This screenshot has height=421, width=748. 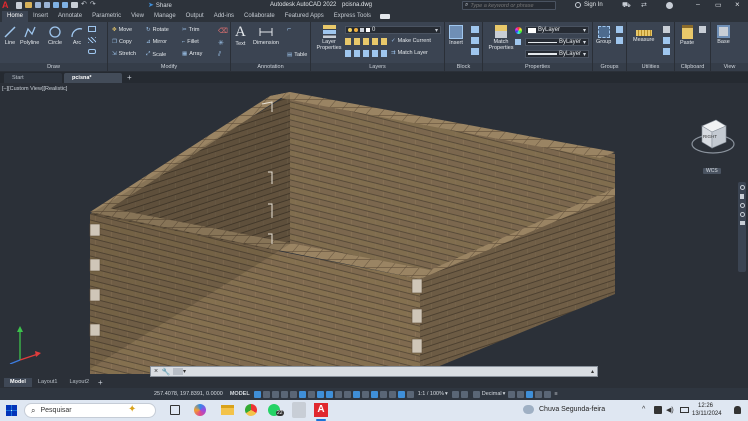 I want to click on gizmo-icon, so click(x=392, y=394).